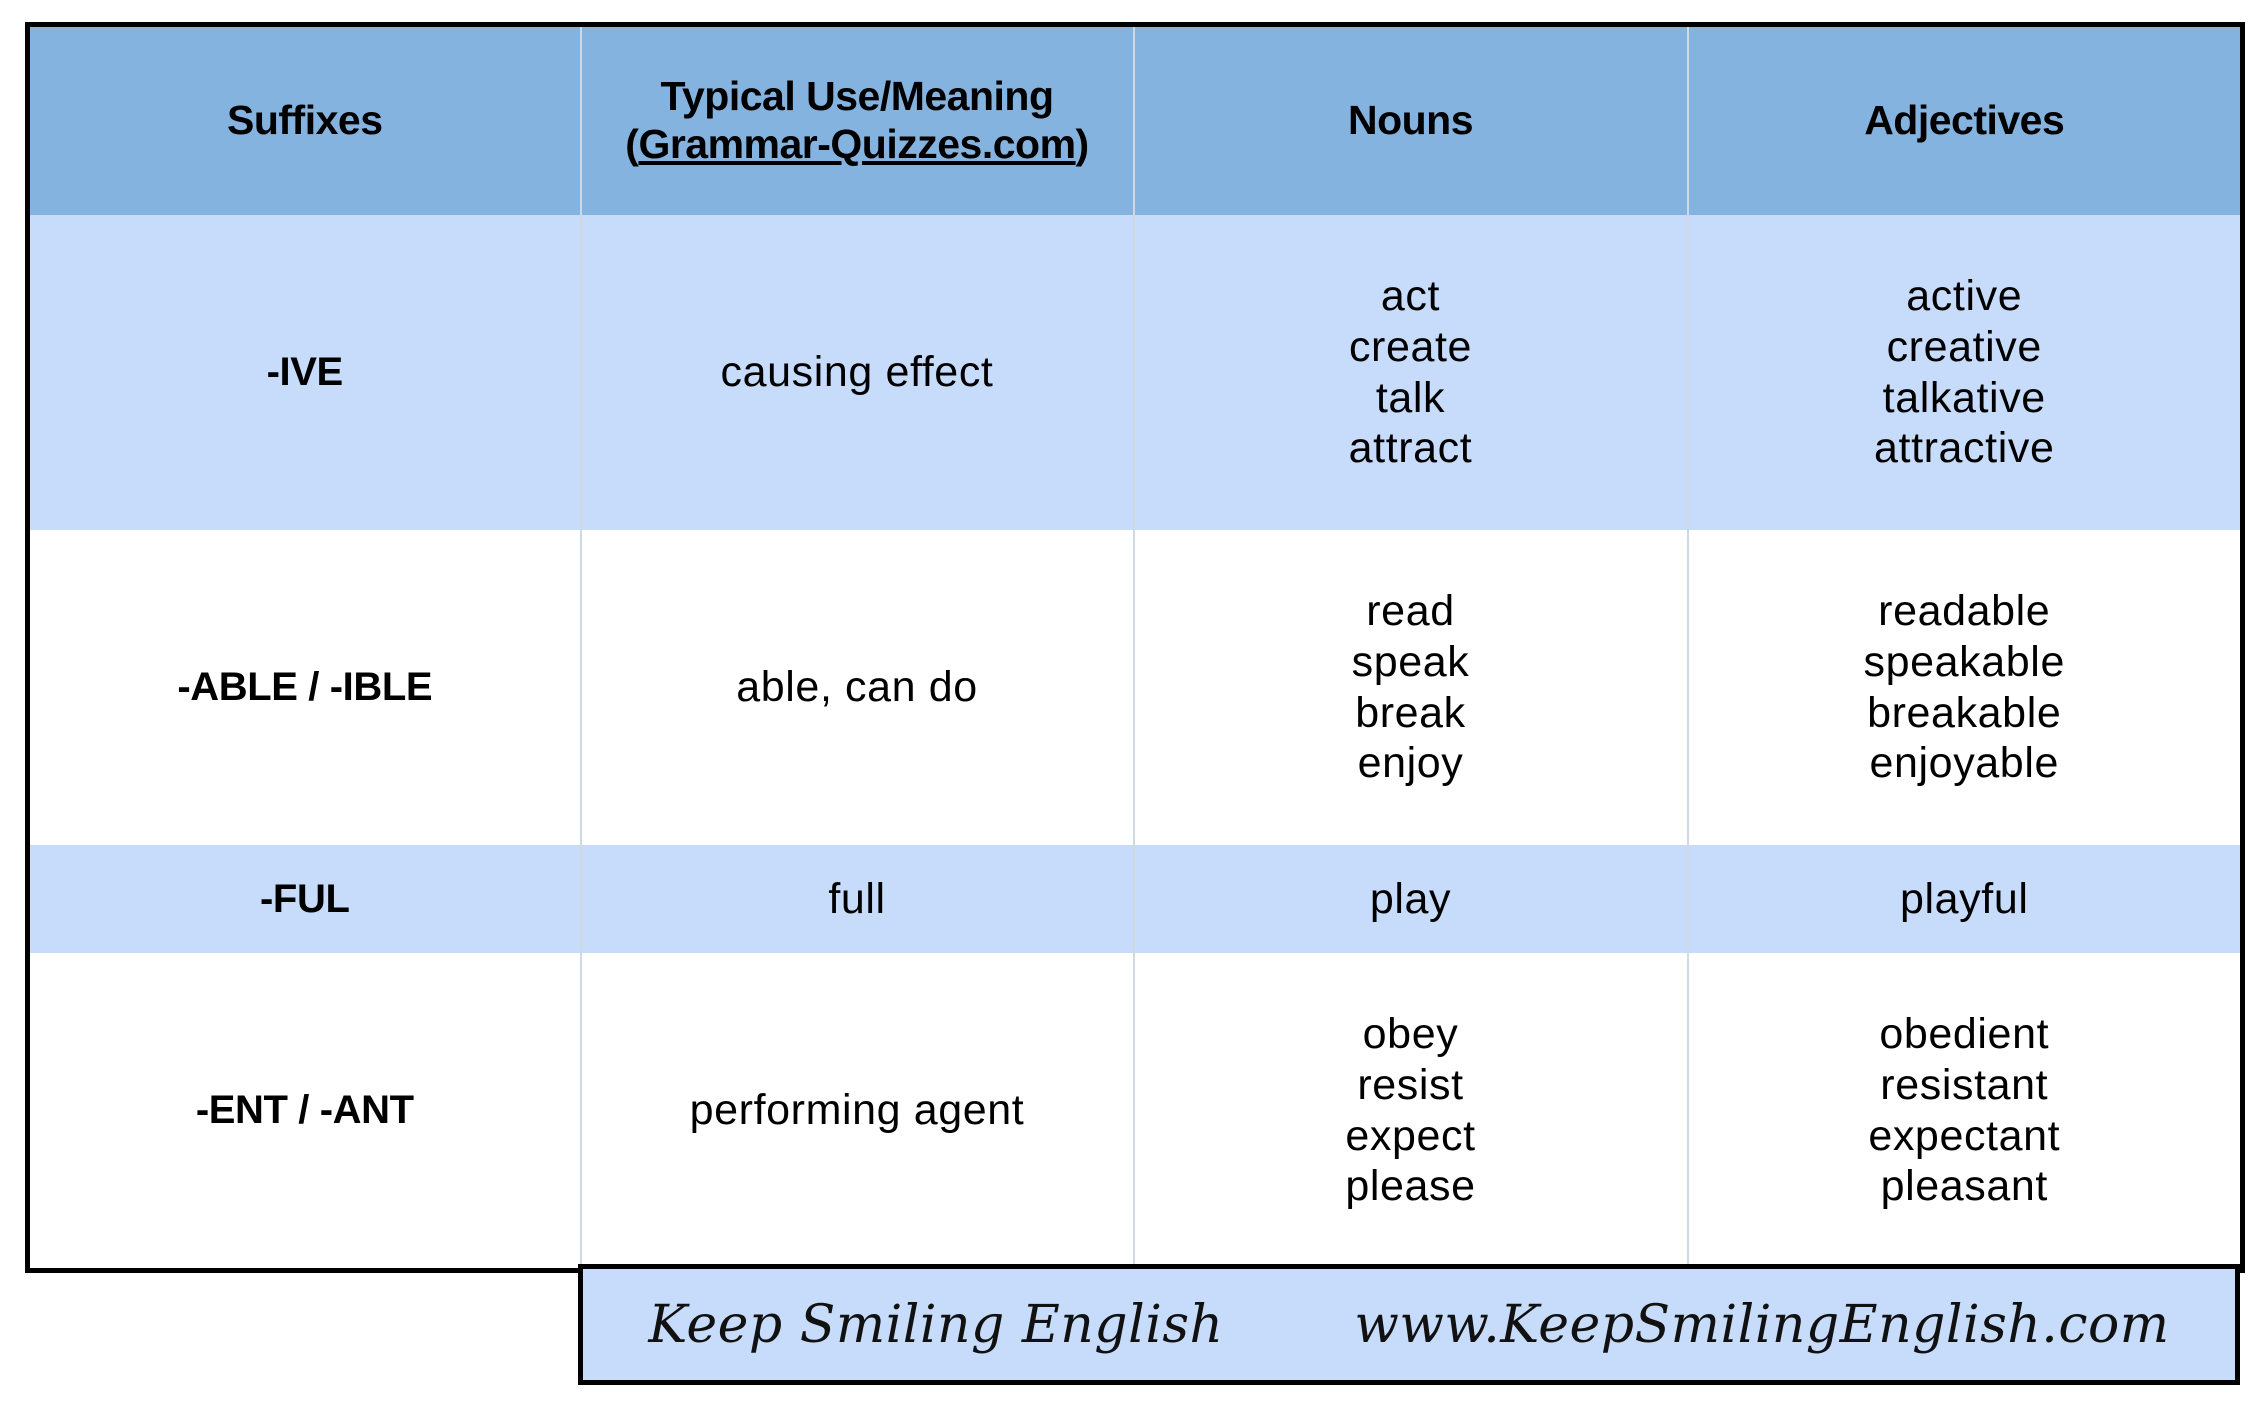 This screenshot has width=2262, height=1415. I want to click on adjective-list: active creative talkative attractive, so click(1965, 372).